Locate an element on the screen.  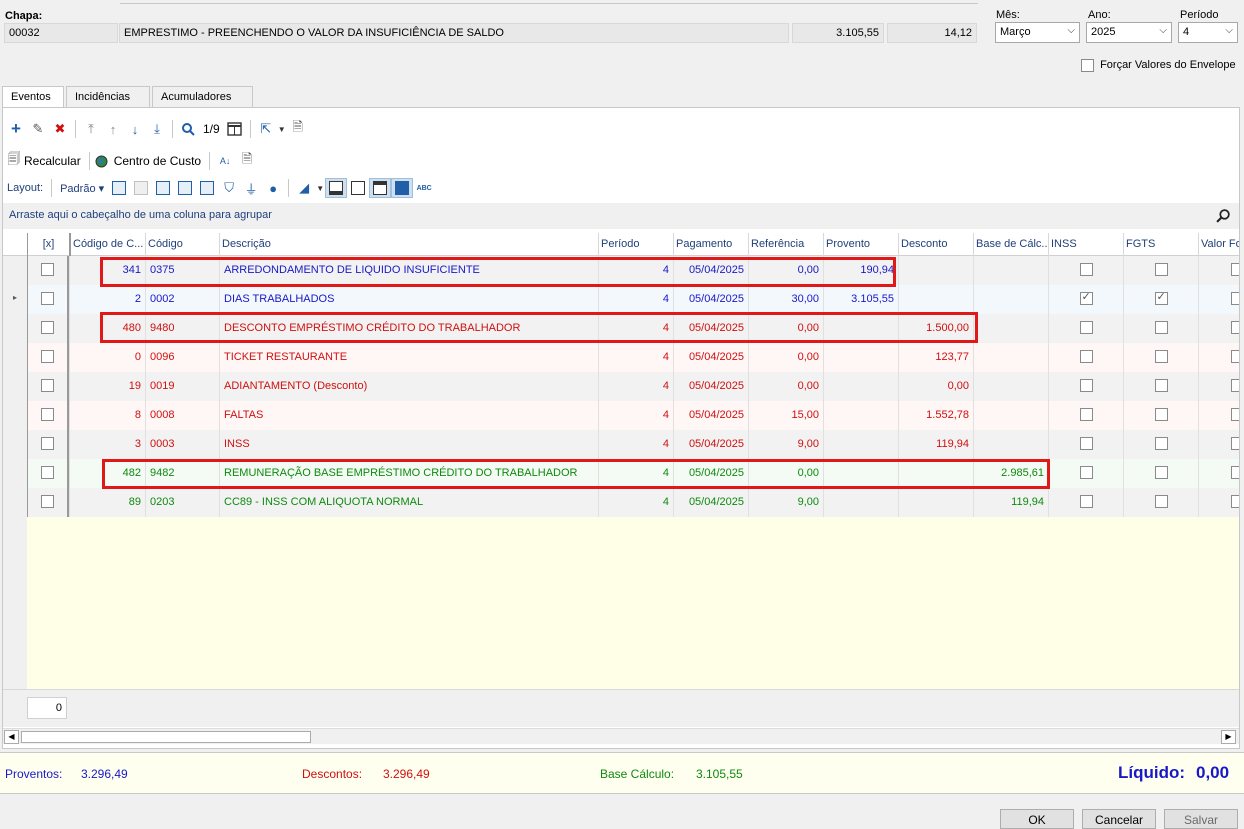
shapes-icon: ● is located at coordinates (273, 188).